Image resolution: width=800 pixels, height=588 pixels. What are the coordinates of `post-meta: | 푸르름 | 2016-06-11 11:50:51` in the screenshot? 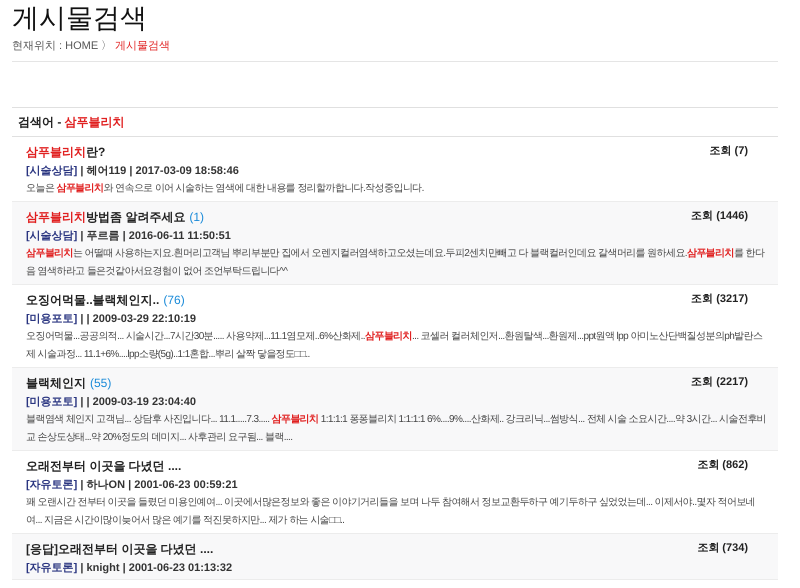 It's located at (155, 236).